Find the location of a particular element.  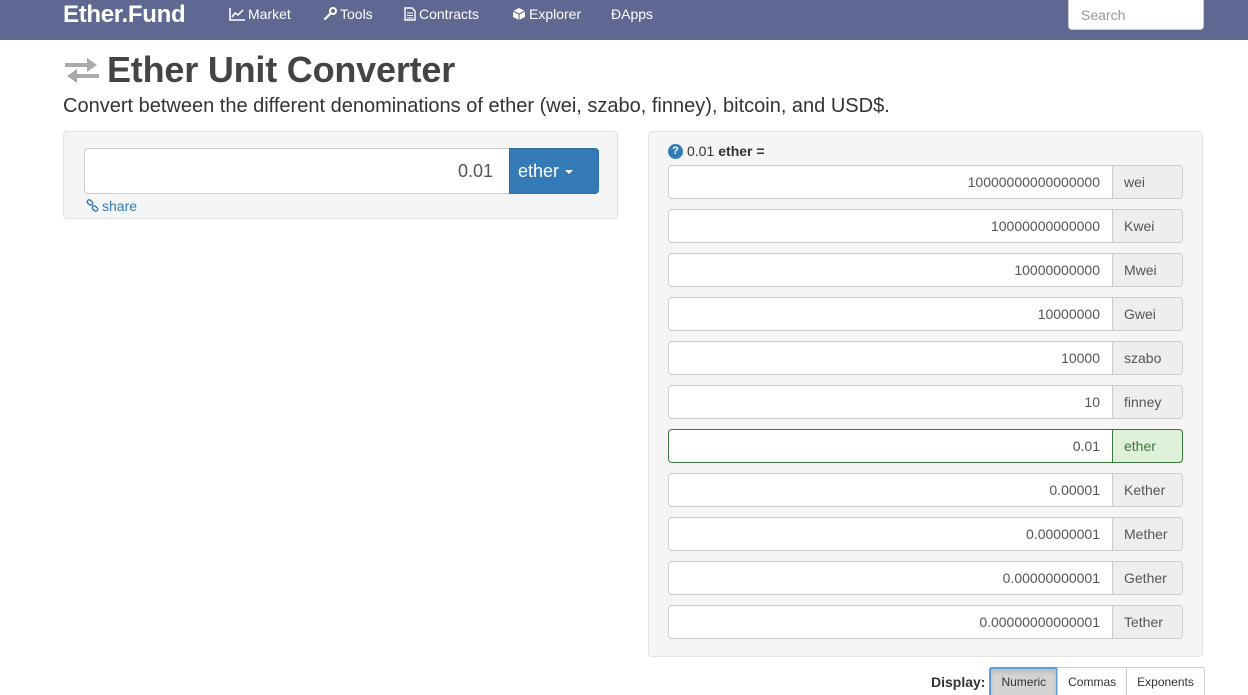

result-row-kether: Kether is located at coordinates (925, 490).